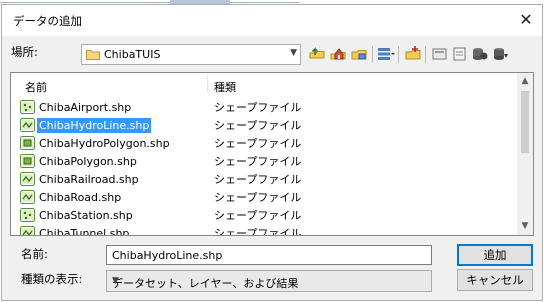 Image resolution: width=544 pixels, height=302 pixels. Describe the element at coordinates (525, 81) in the screenshot. I see `scroll-up-icon: ▲` at that location.